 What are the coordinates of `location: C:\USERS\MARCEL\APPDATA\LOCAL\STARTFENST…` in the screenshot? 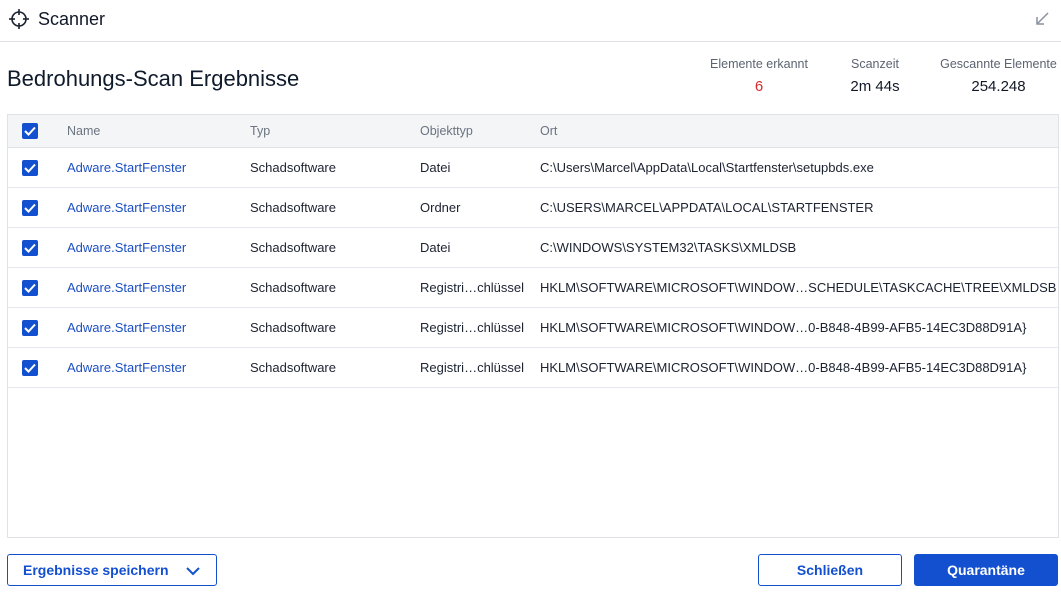 It's located at (707, 207).